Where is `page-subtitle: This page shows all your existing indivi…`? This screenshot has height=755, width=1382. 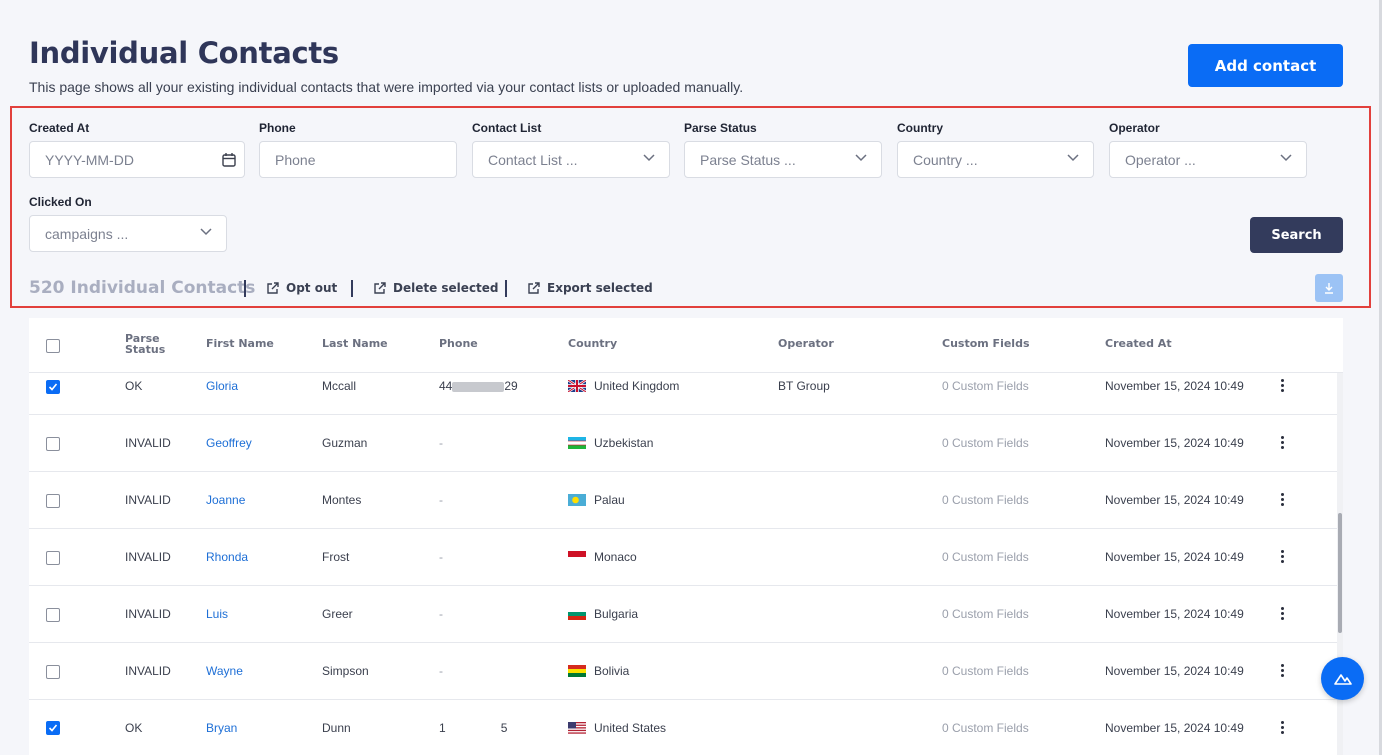
page-subtitle: This page shows all your existing indivi… is located at coordinates (386, 87).